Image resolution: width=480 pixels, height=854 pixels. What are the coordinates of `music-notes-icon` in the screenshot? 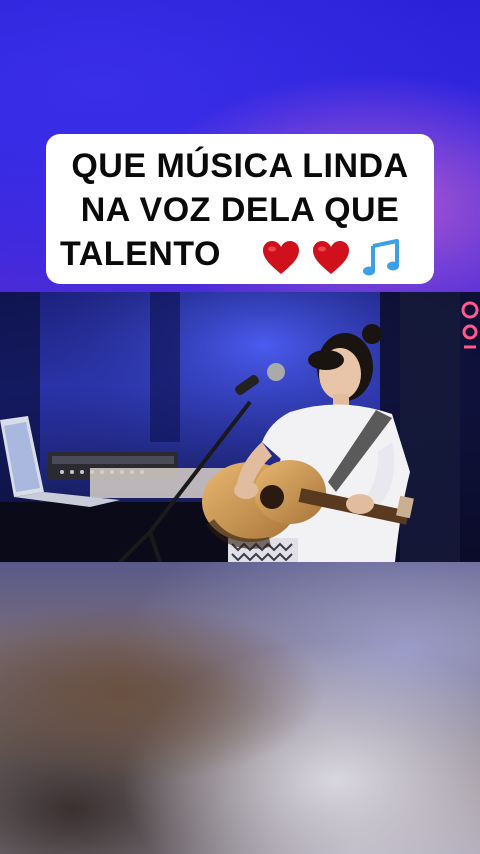 It's located at (380, 257).